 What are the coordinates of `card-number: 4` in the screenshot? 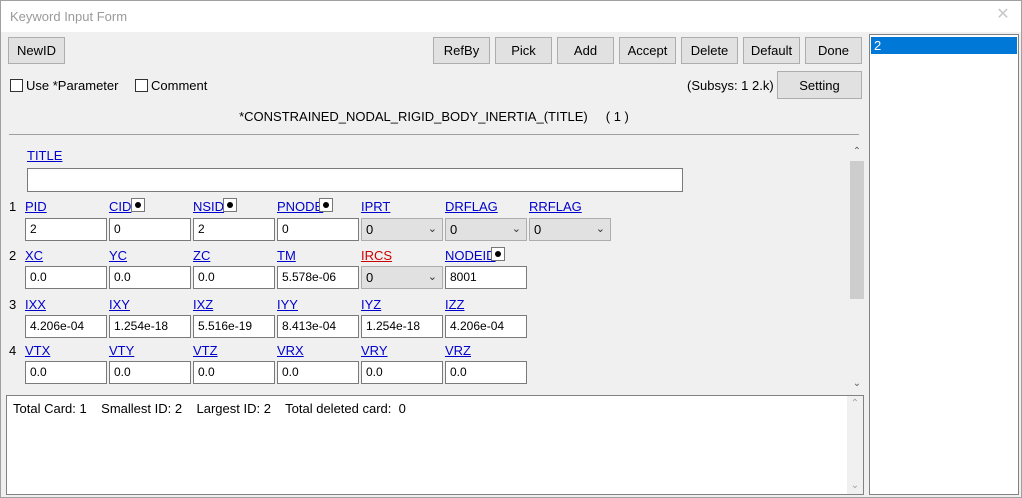 It's located at (13, 350).